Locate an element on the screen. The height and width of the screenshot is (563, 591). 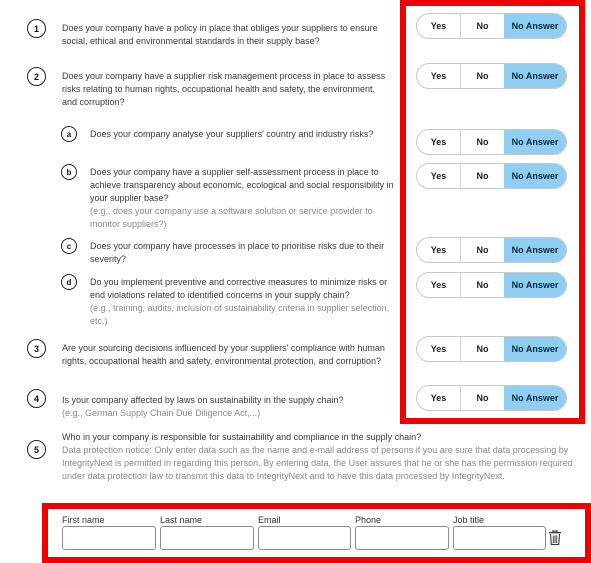
question-number-d: d is located at coordinates (69, 282).